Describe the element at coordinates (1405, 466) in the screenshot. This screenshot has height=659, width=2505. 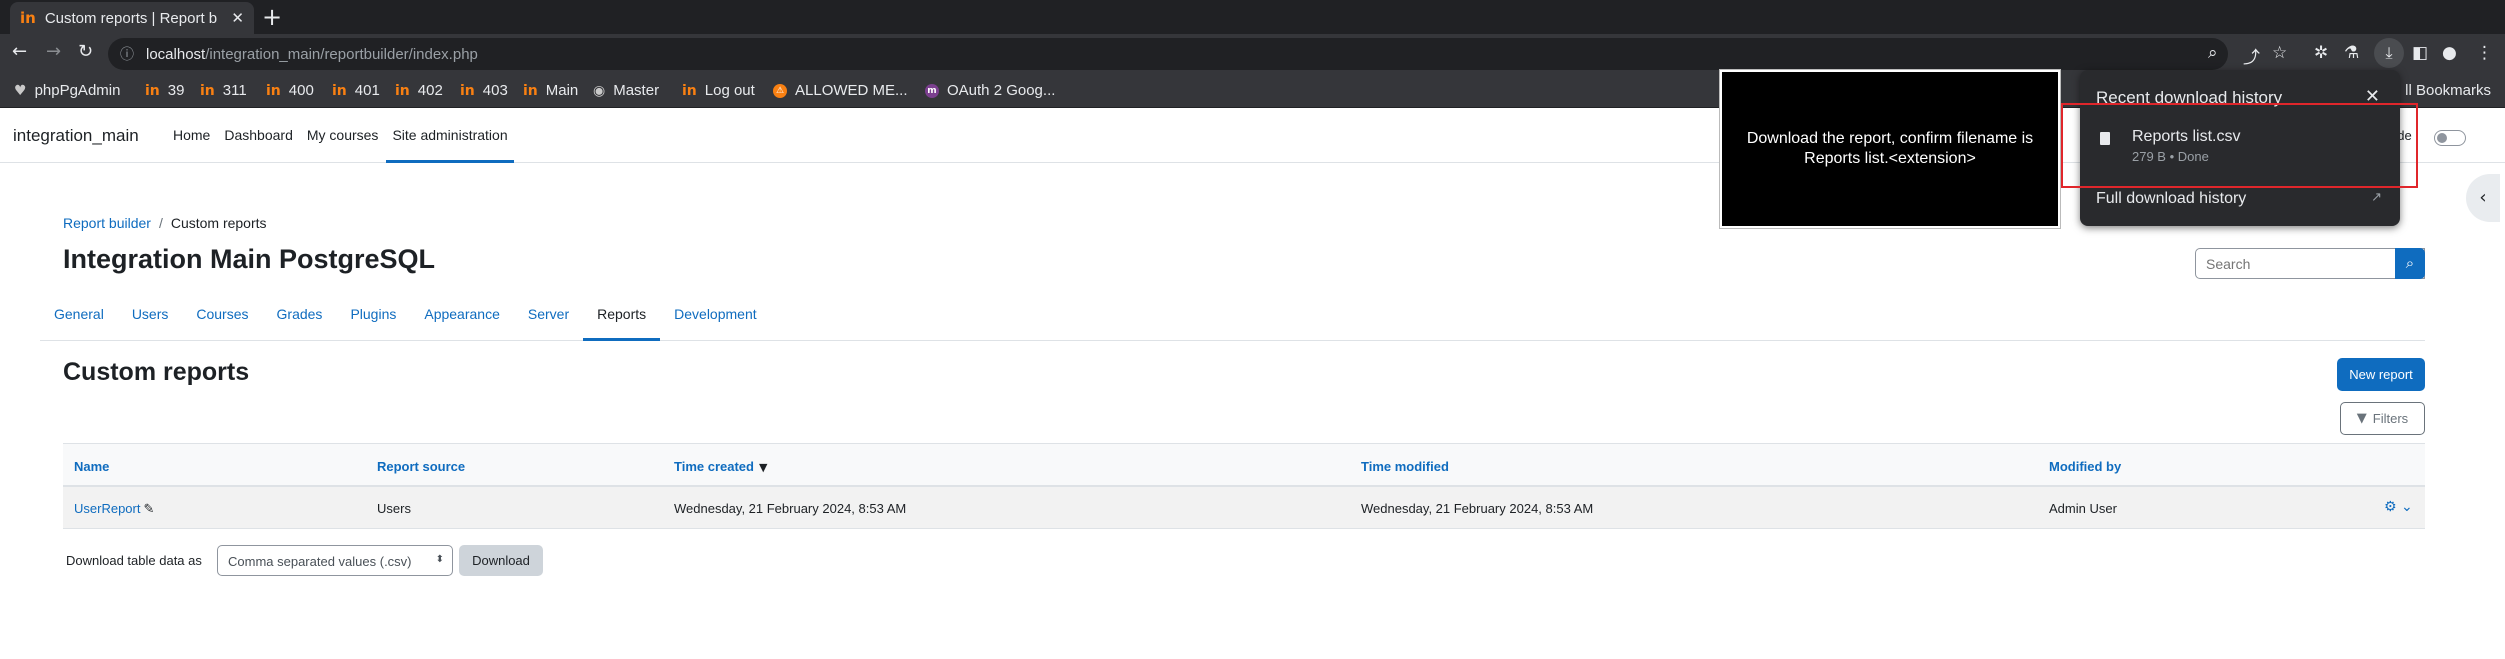
I see `column-header-time-modified: Time modified` at that location.